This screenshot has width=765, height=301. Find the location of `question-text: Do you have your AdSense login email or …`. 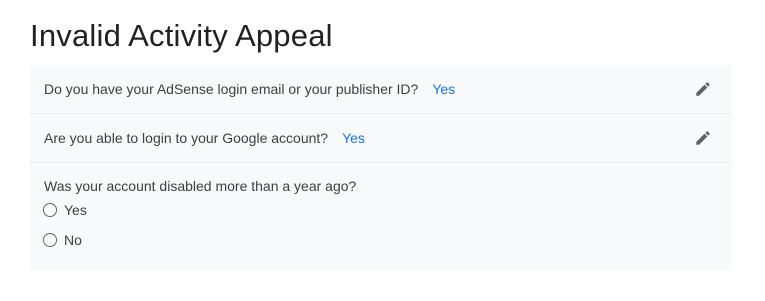

question-text: Do you have your AdSense login email or … is located at coordinates (231, 89).